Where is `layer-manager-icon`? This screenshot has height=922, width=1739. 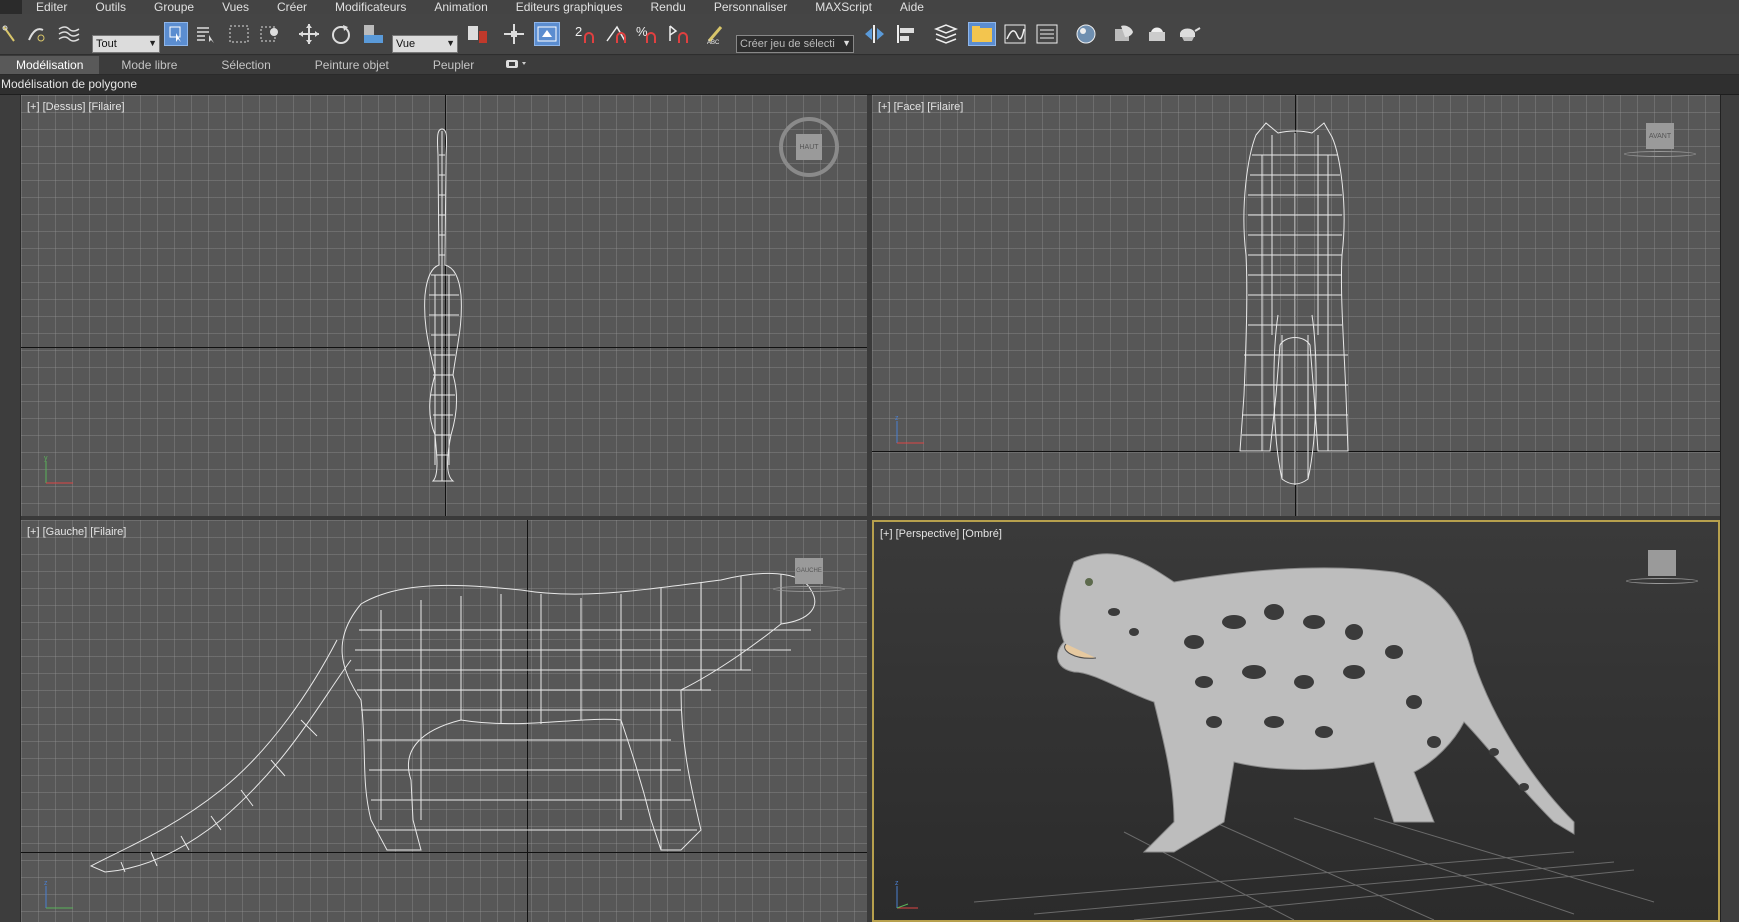
layer-manager-icon is located at coordinates (946, 34).